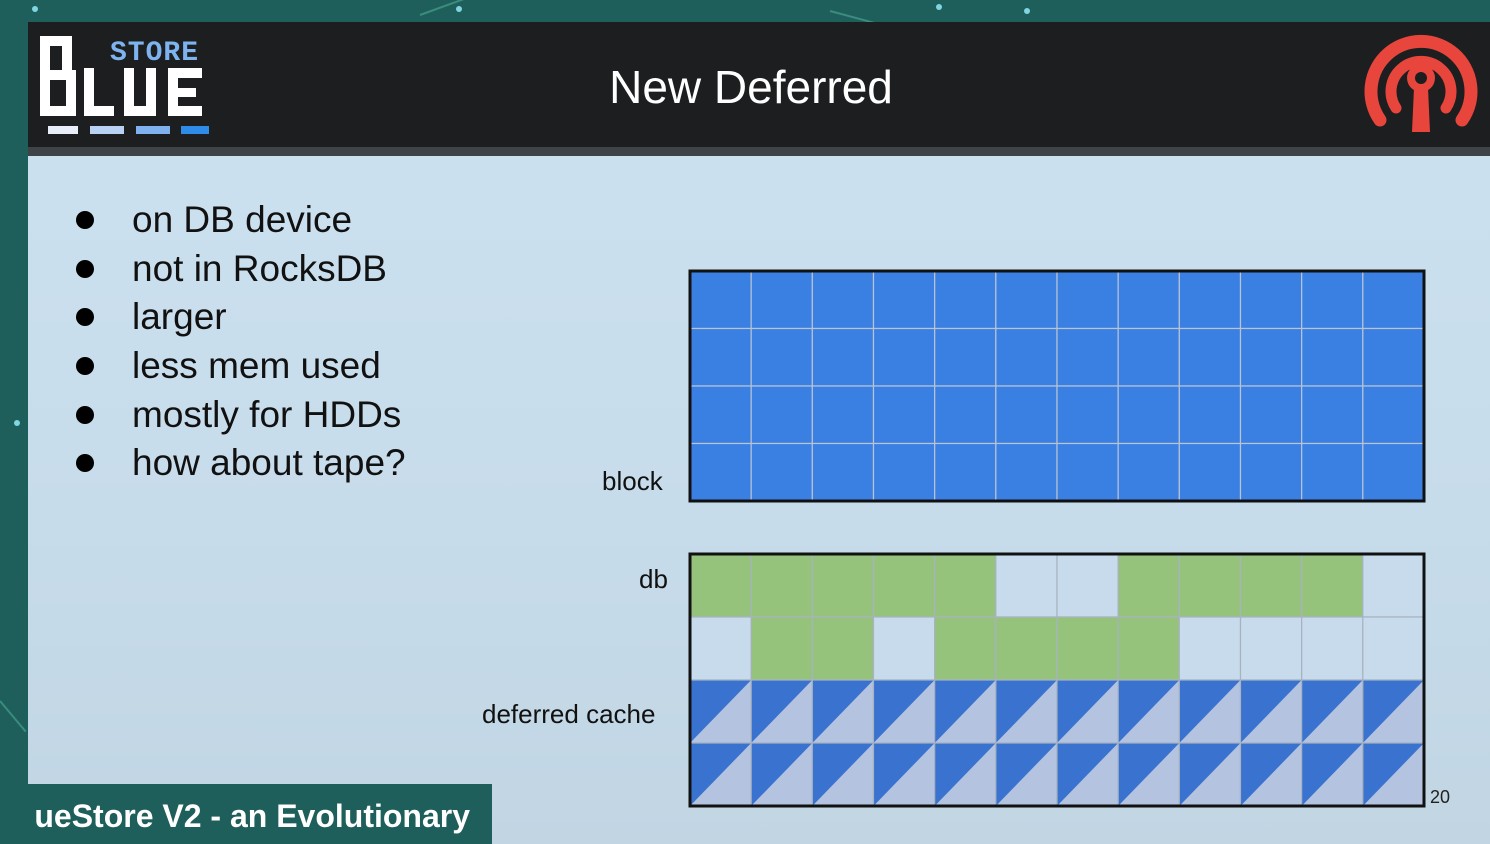 This screenshot has width=1490, height=844. I want to click on bullet-item: less mem used, so click(239, 366).